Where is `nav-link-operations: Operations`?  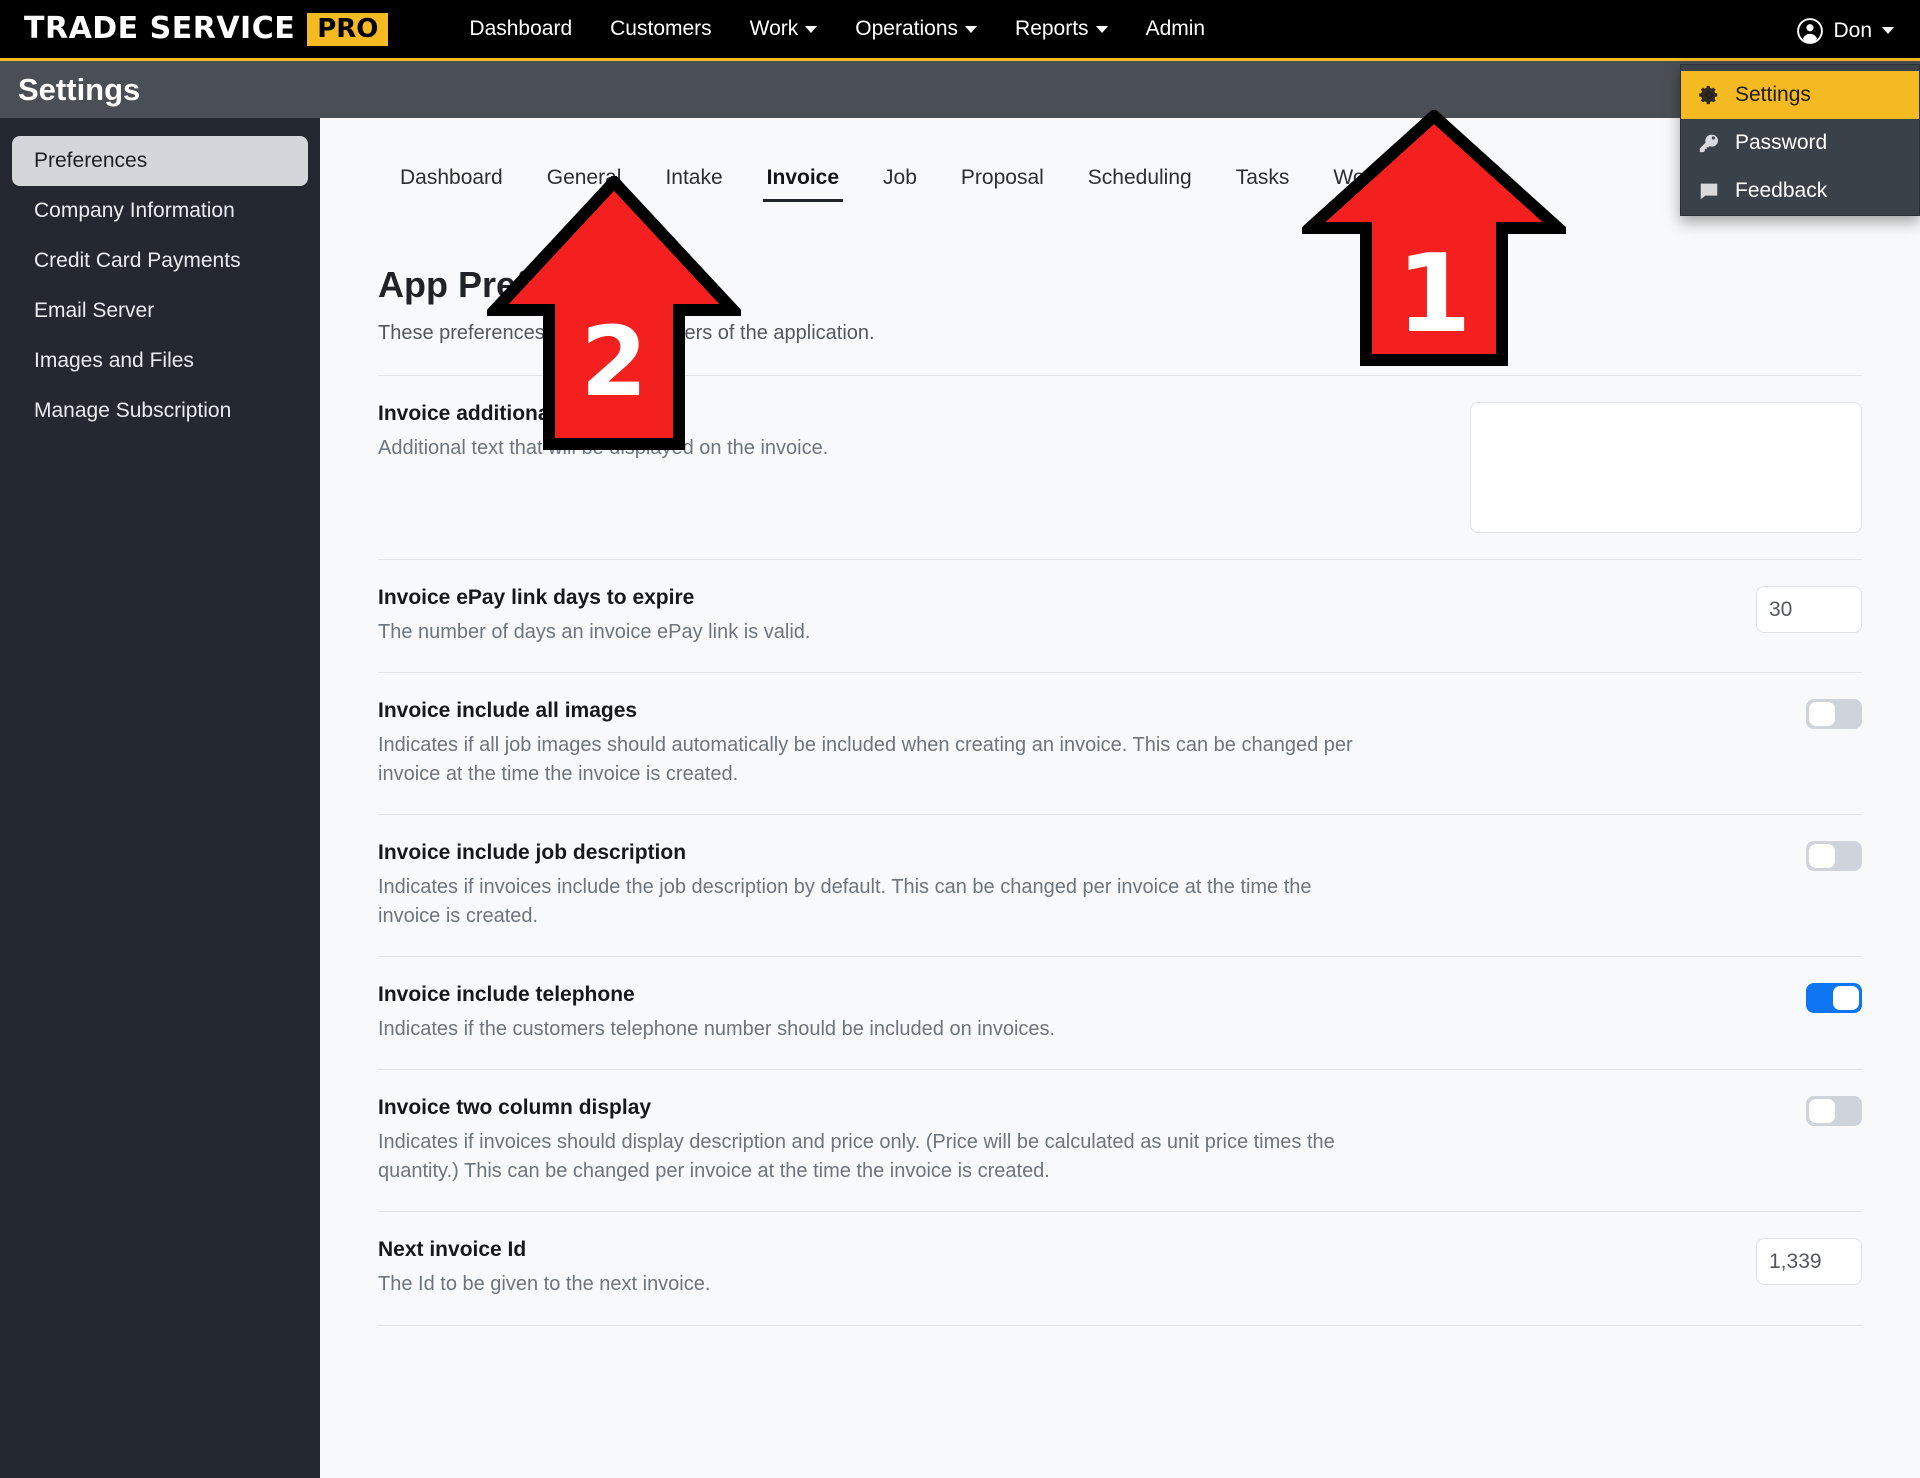 nav-link-operations: Operations is located at coordinates (916, 29).